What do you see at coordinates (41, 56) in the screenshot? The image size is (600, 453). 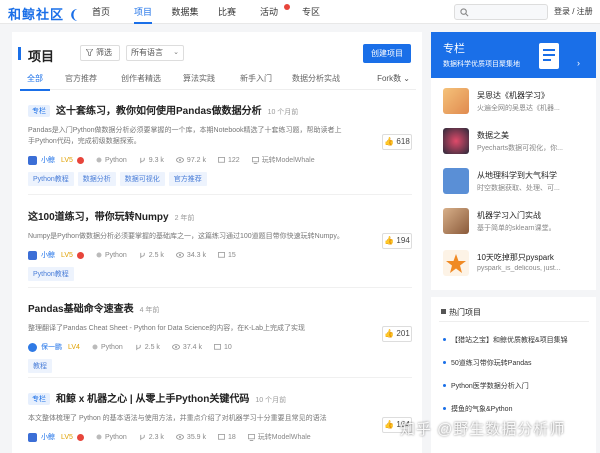 I see `page-title: 项目` at bounding box center [41, 56].